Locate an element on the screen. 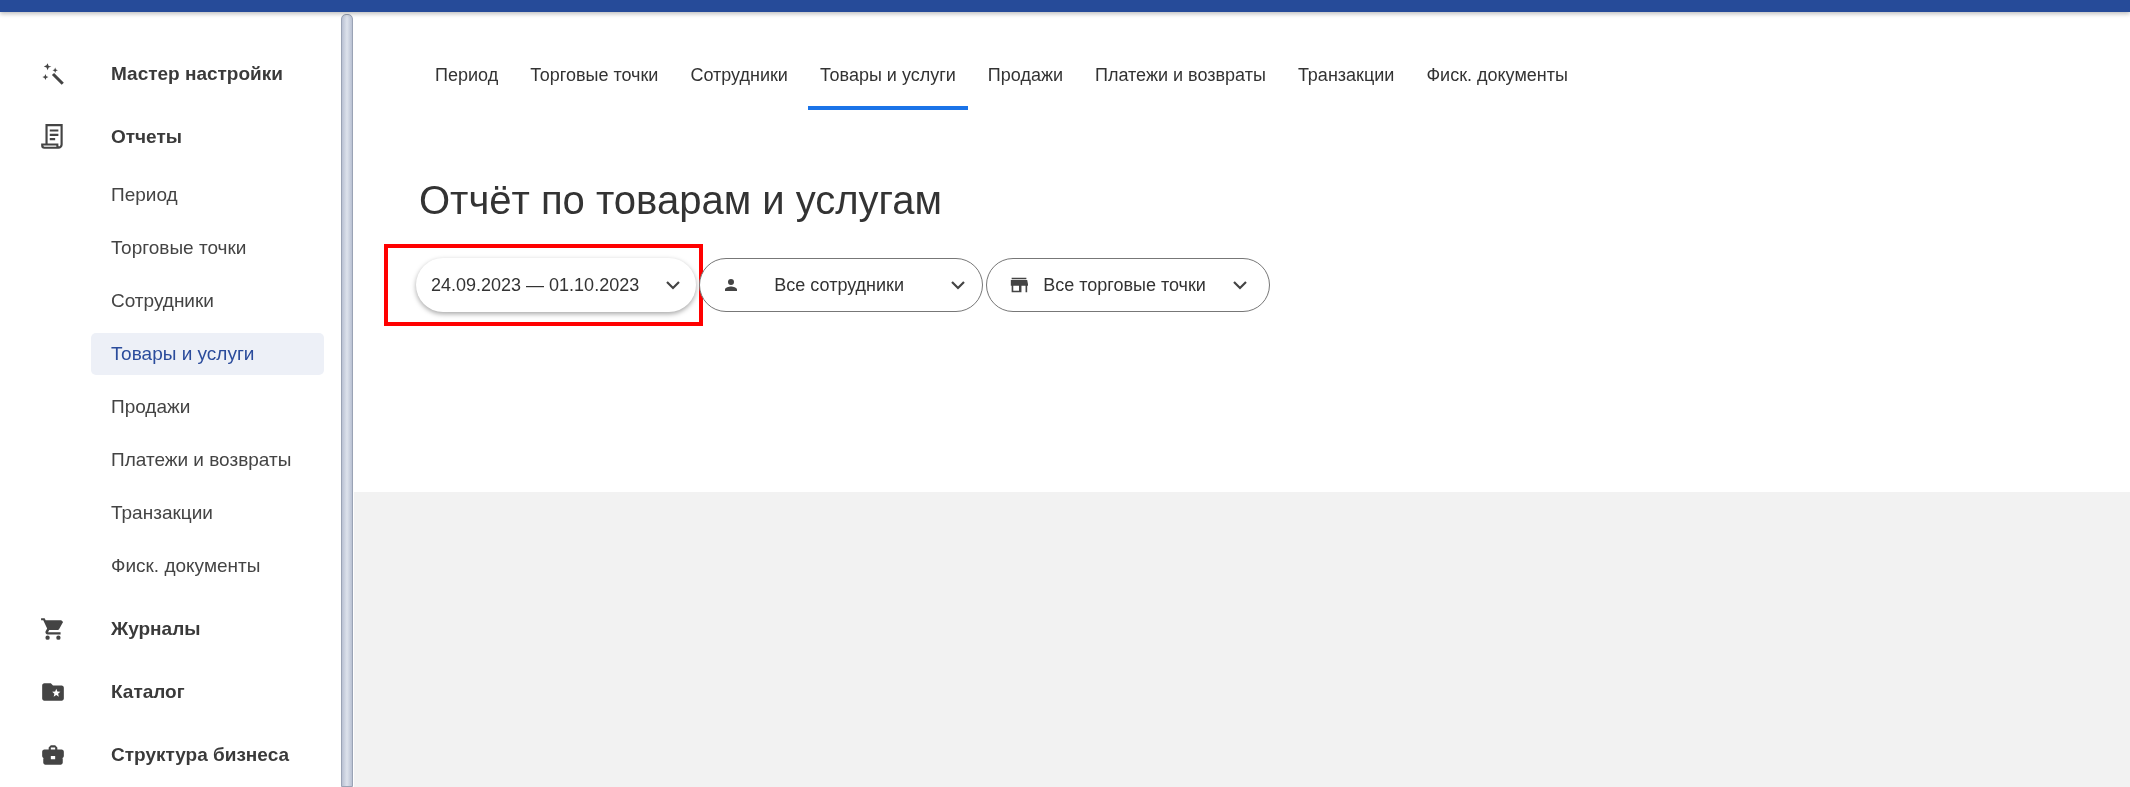 The width and height of the screenshot is (2130, 787). employee-dropdown: Все сотрудники is located at coordinates (841, 285).